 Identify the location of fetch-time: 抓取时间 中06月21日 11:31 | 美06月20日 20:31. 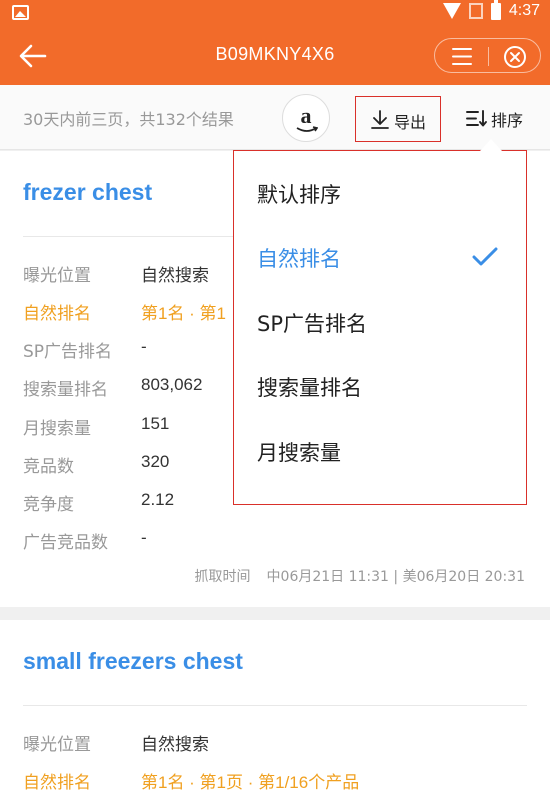
(359, 577).